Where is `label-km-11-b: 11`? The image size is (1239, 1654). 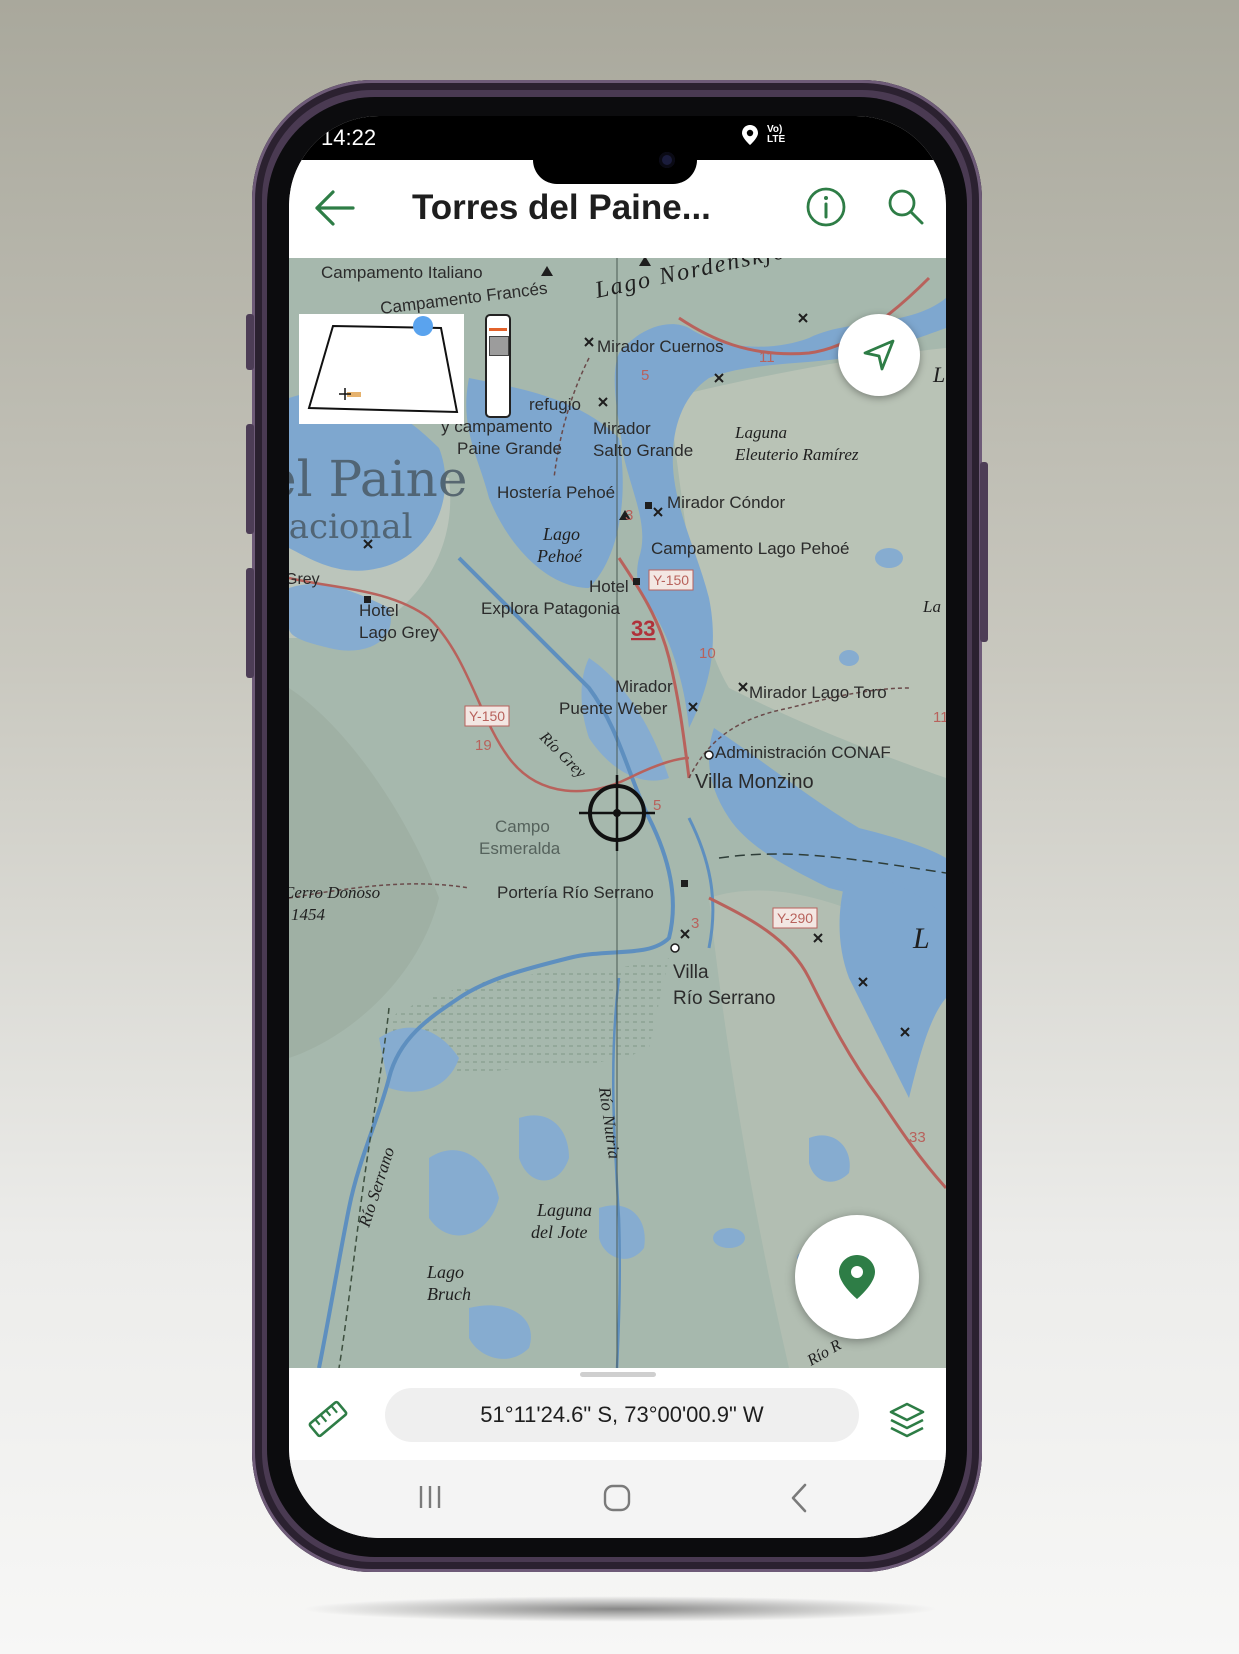
label-km-11-b: 11 is located at coordinates (939, 717).